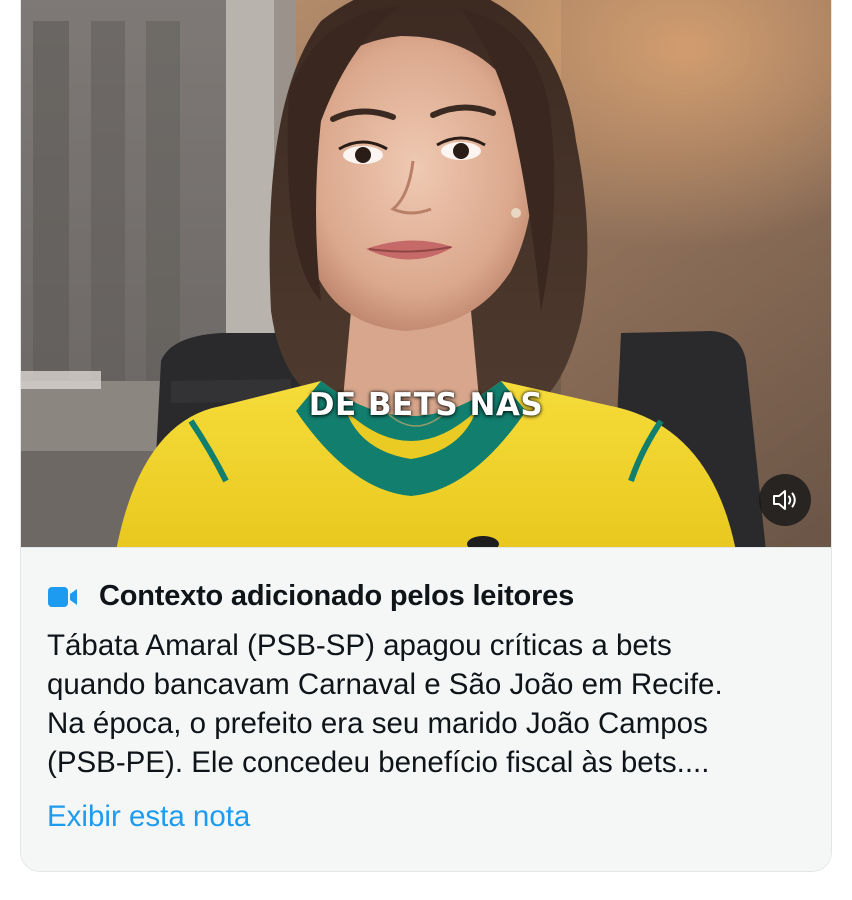  I want to click on video-caption: DE BETS NAS, so click(426, 405).